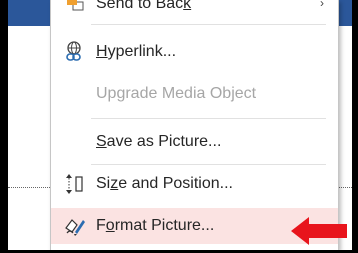  I want to click on format-picture-icon, so click(75, 226).